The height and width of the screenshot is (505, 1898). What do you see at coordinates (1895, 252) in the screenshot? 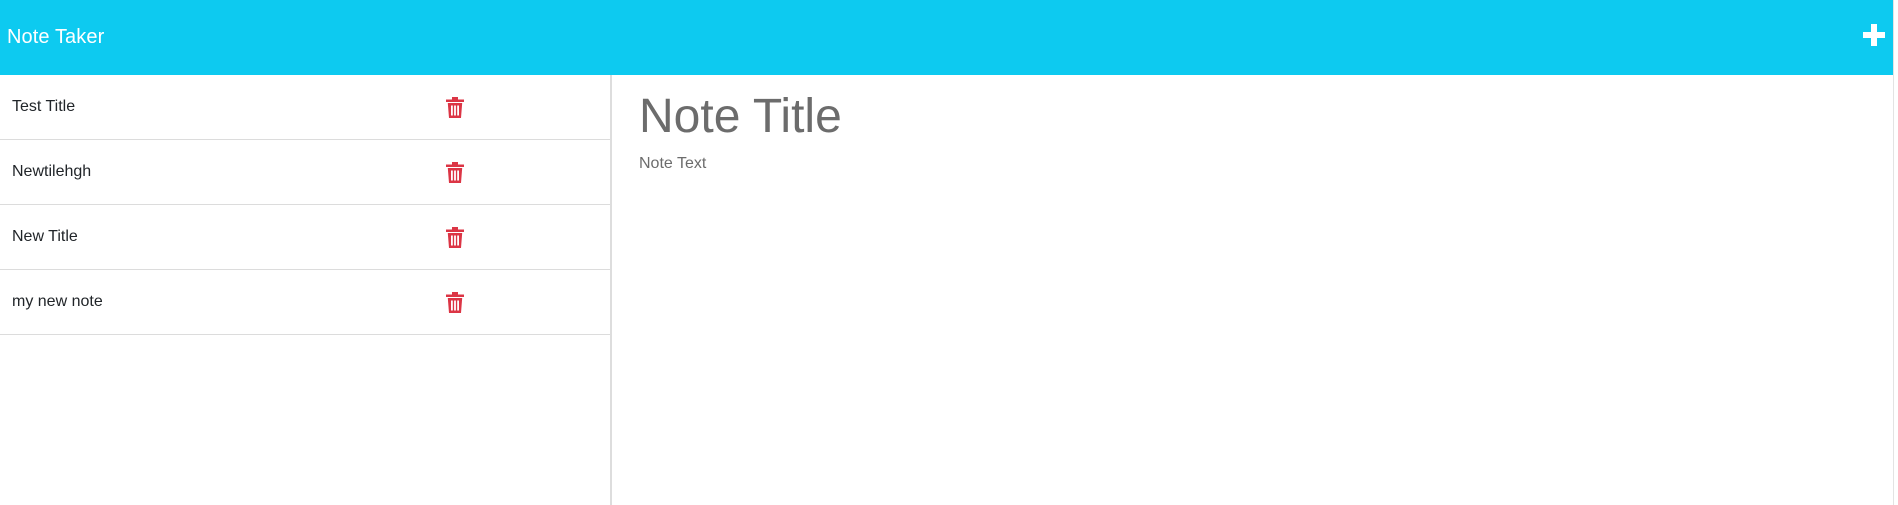
I see `window-edge` at bounding box center [1895, 252].